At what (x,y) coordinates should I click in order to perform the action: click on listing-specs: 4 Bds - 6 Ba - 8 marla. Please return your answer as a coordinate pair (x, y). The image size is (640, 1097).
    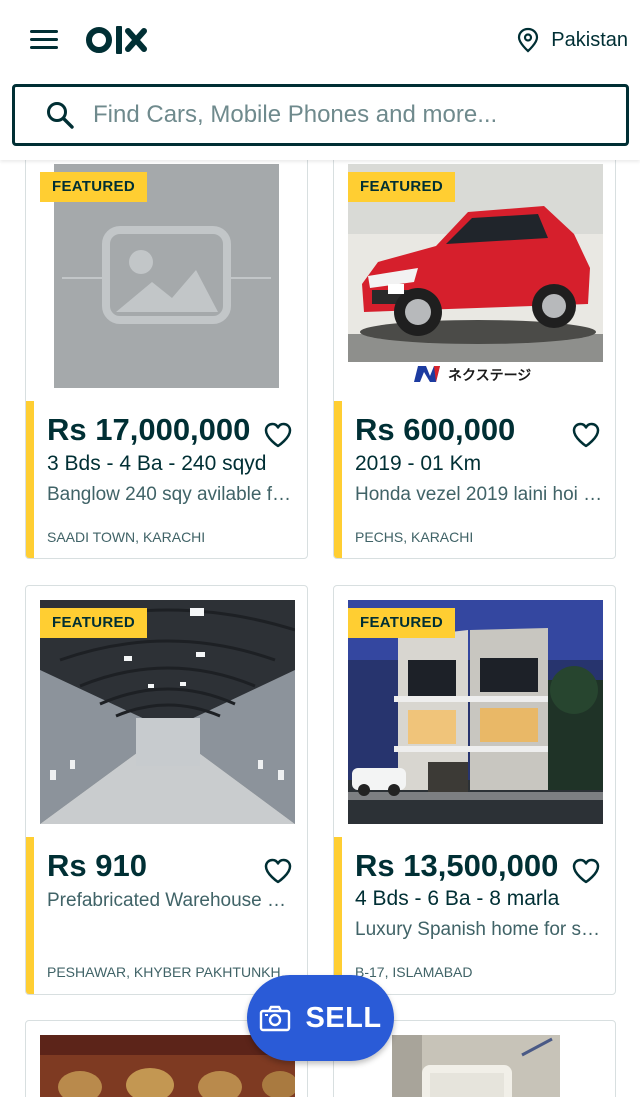
    Looking at the image, I should click on (457, 898).